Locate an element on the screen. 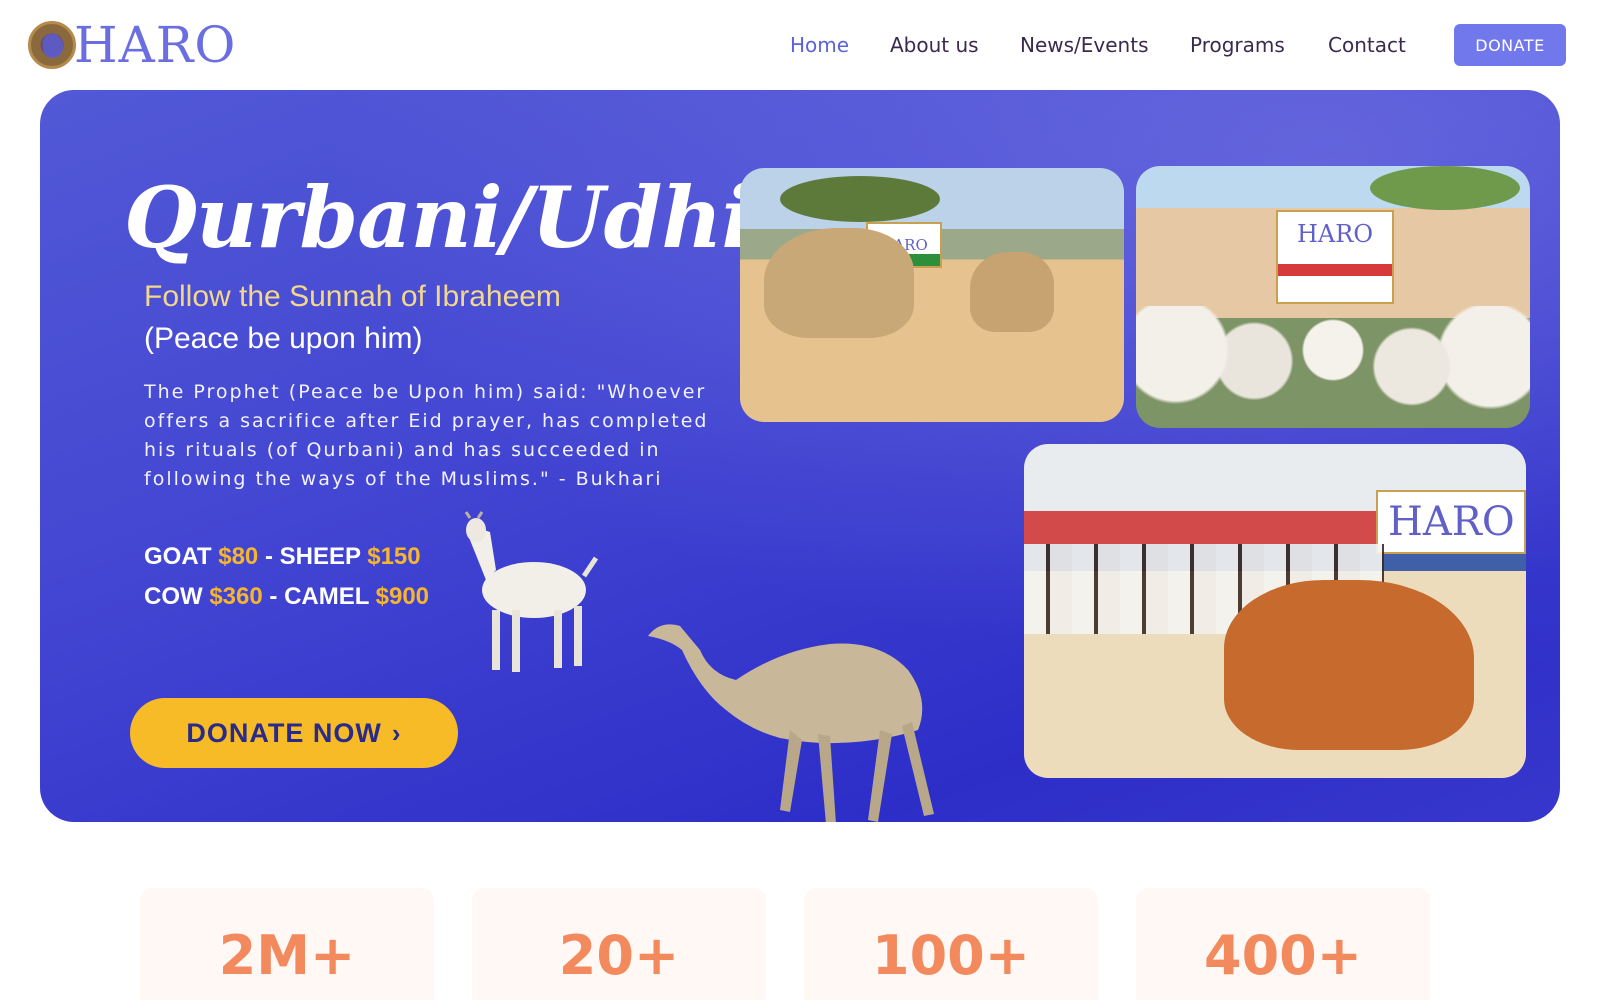 This screenshot has height=1000, width=1600. price-row-cow-camel: COW $360 - CAMEL $900 is located at coordinates (286, 597).